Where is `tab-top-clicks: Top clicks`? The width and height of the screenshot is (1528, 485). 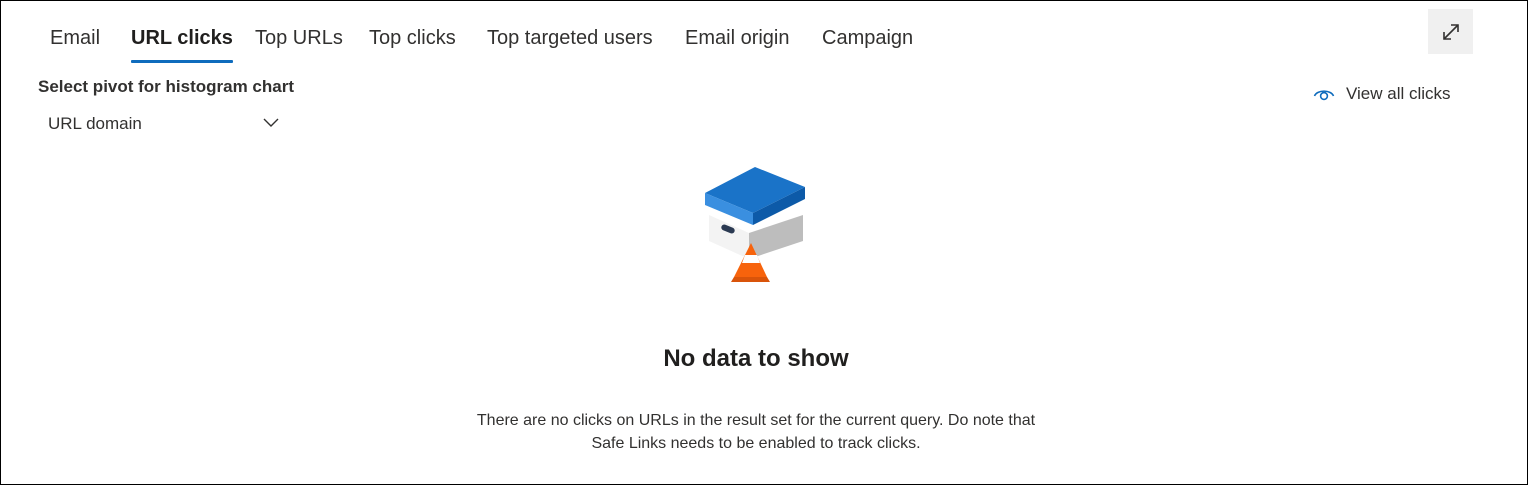
tab-top-clicks: Top clicks is located at coordinates (412, 39).